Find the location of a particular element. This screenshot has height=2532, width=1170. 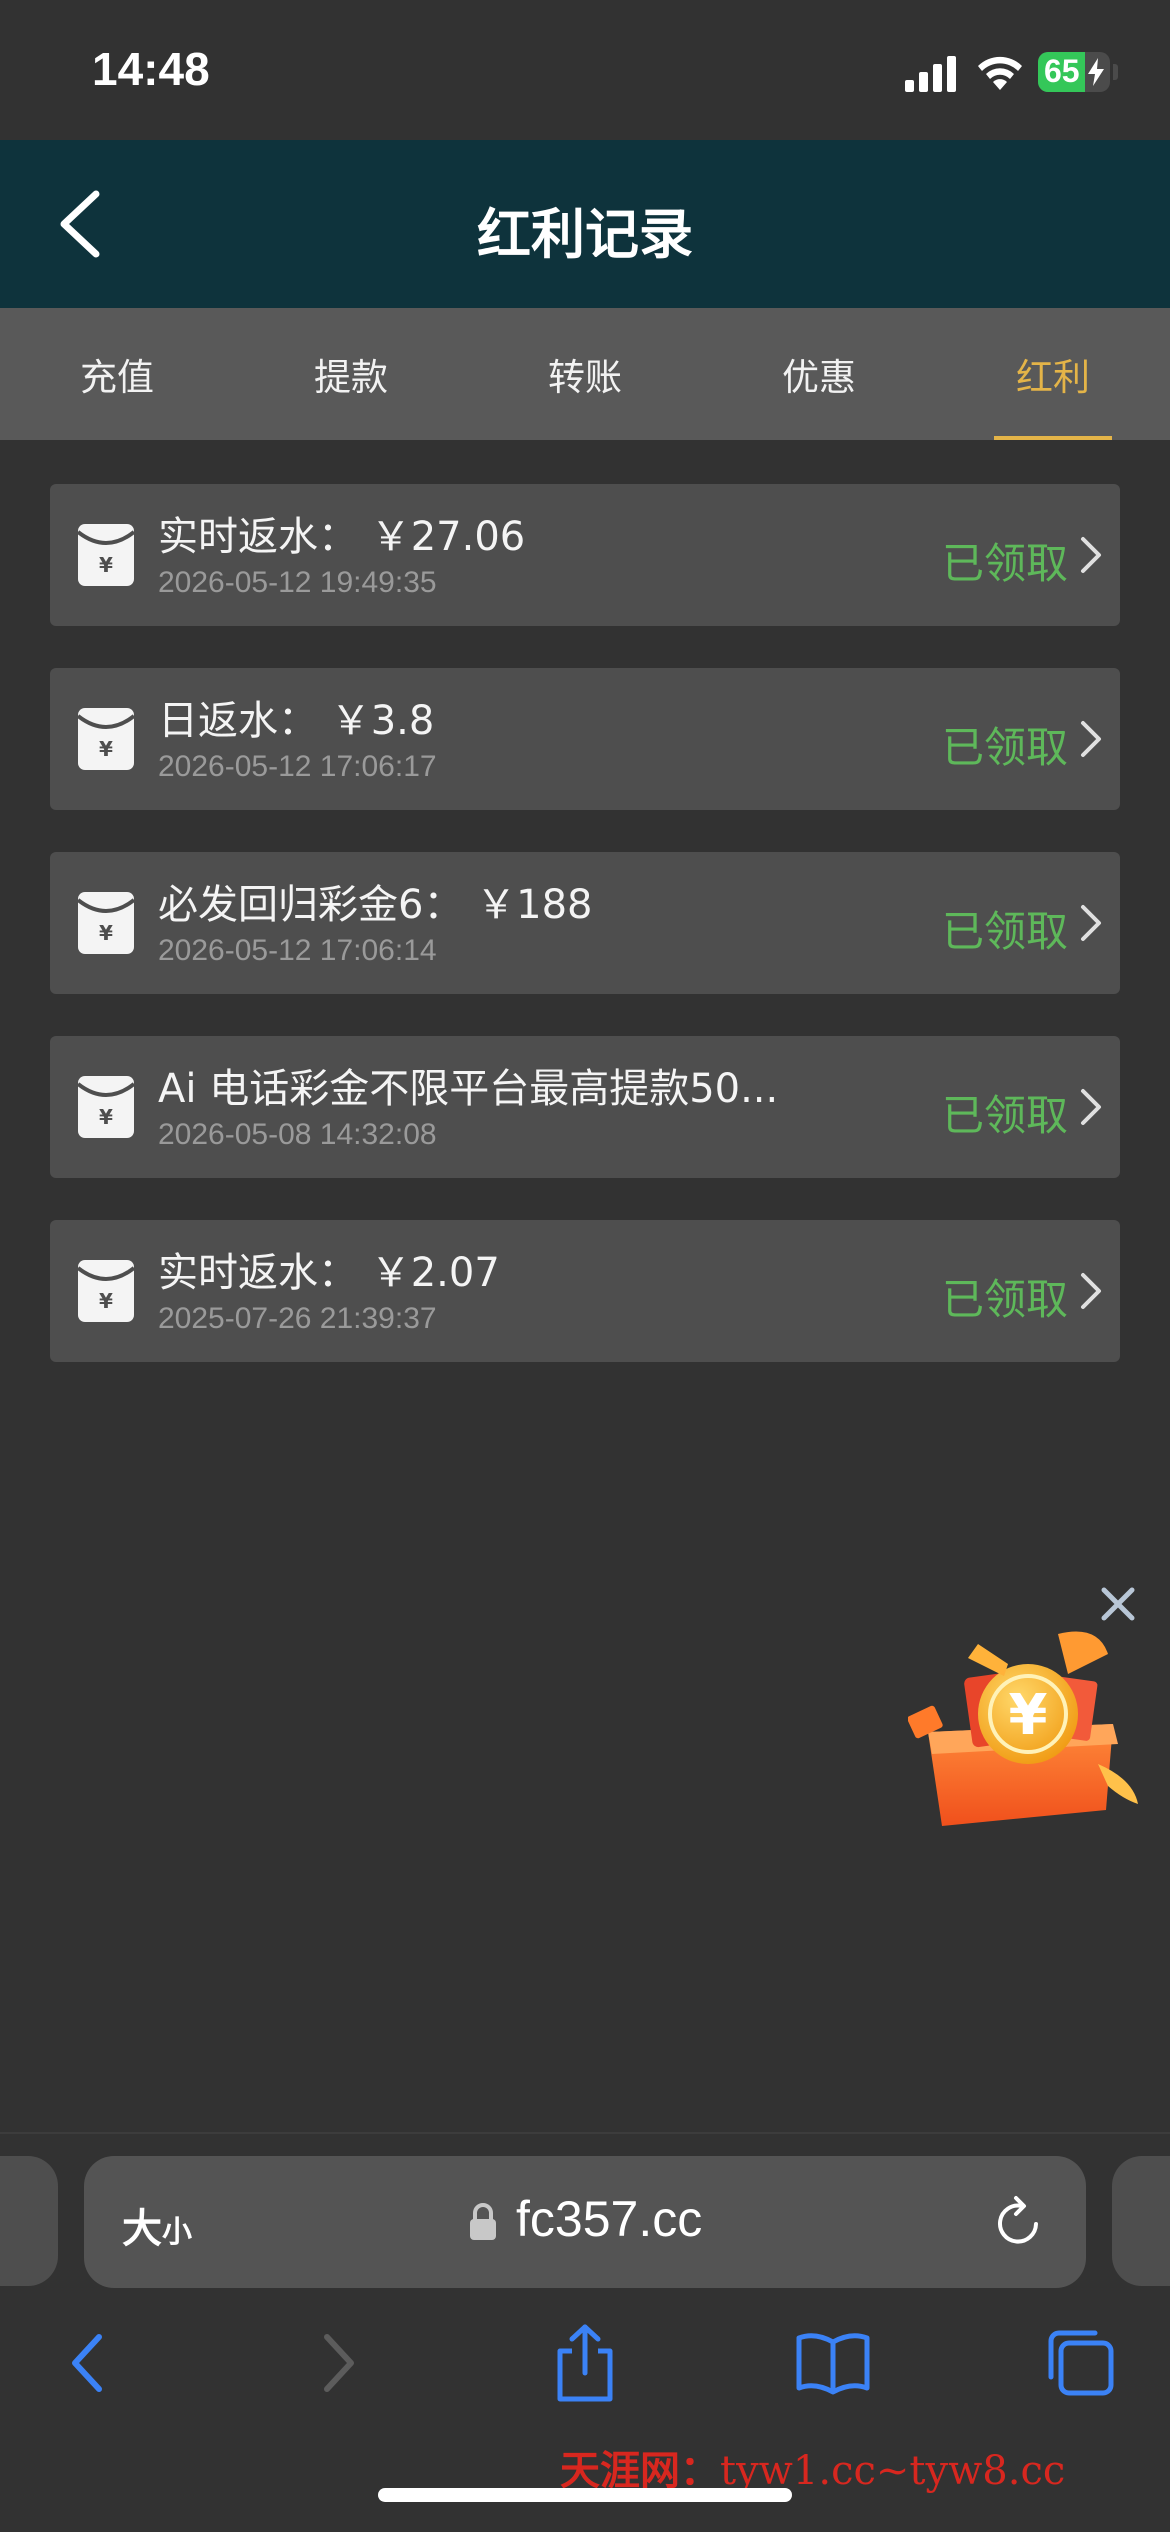

record-title: 日返水： ￥3.8 is located at coordinates (296, 721).